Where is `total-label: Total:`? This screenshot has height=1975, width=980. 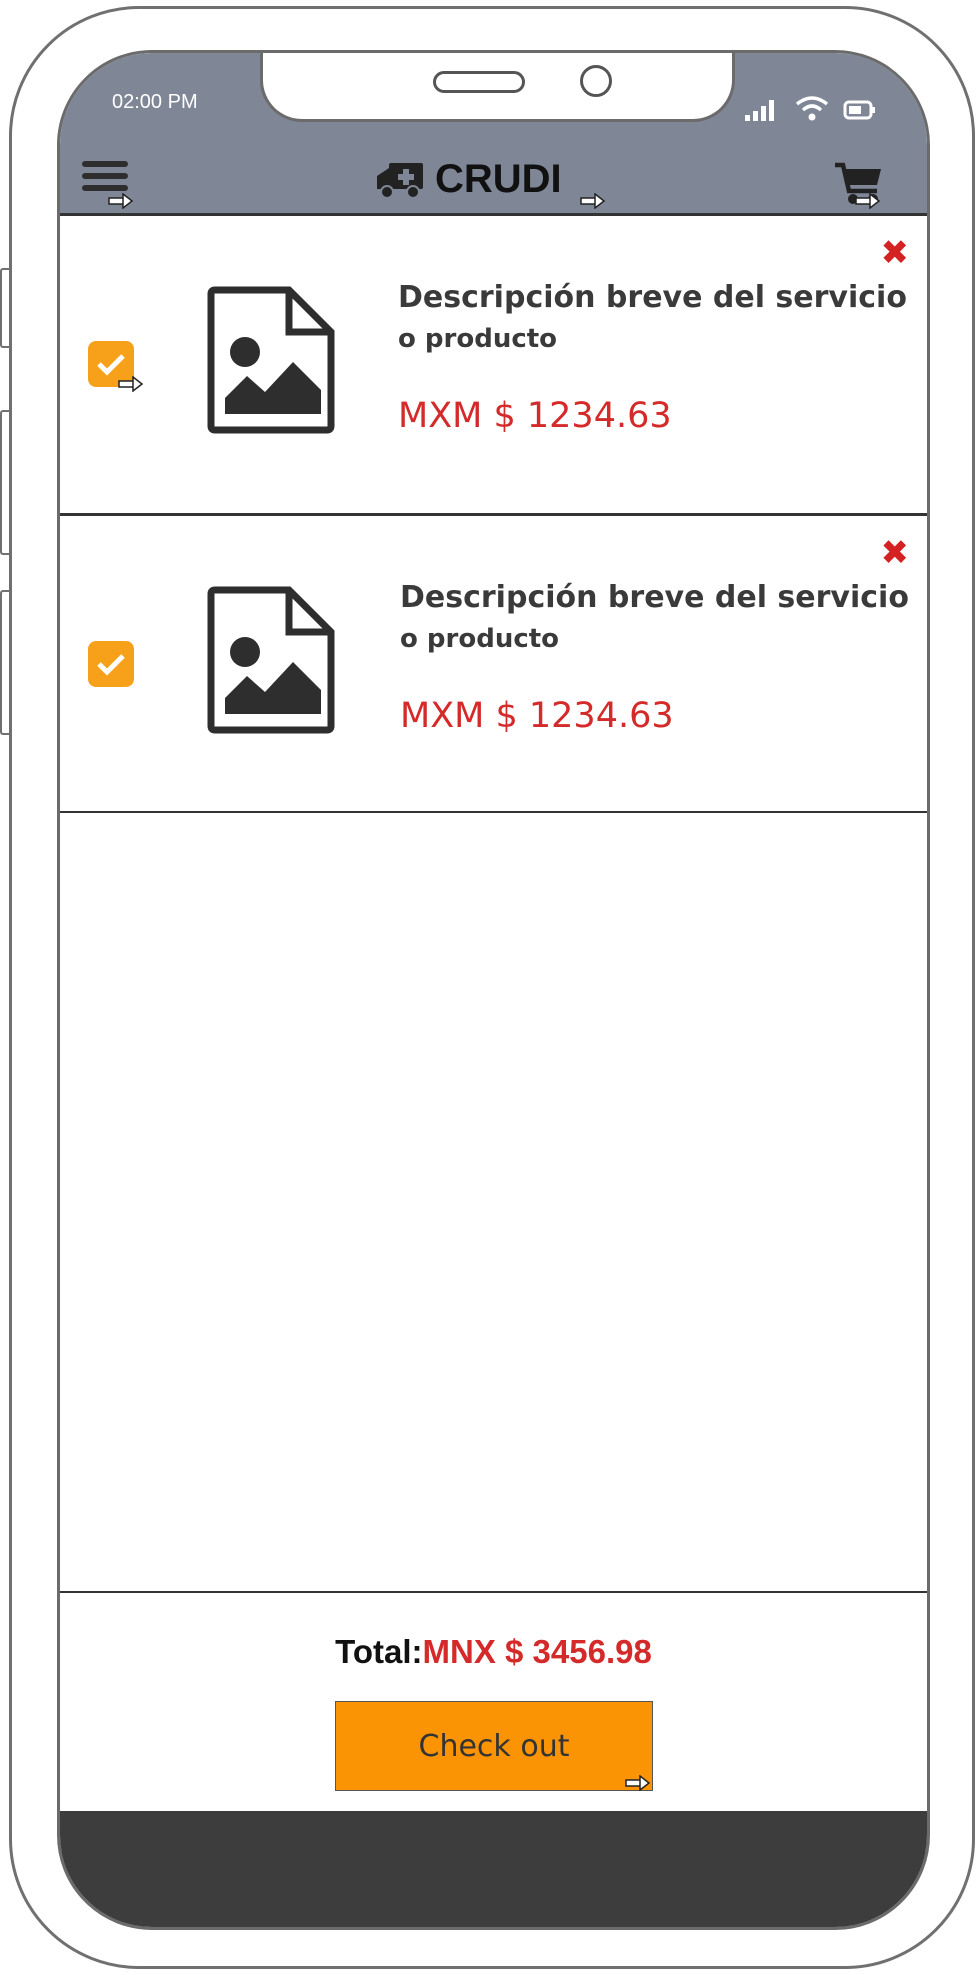 total-label: Total: is located at coordinates (379, 1651).